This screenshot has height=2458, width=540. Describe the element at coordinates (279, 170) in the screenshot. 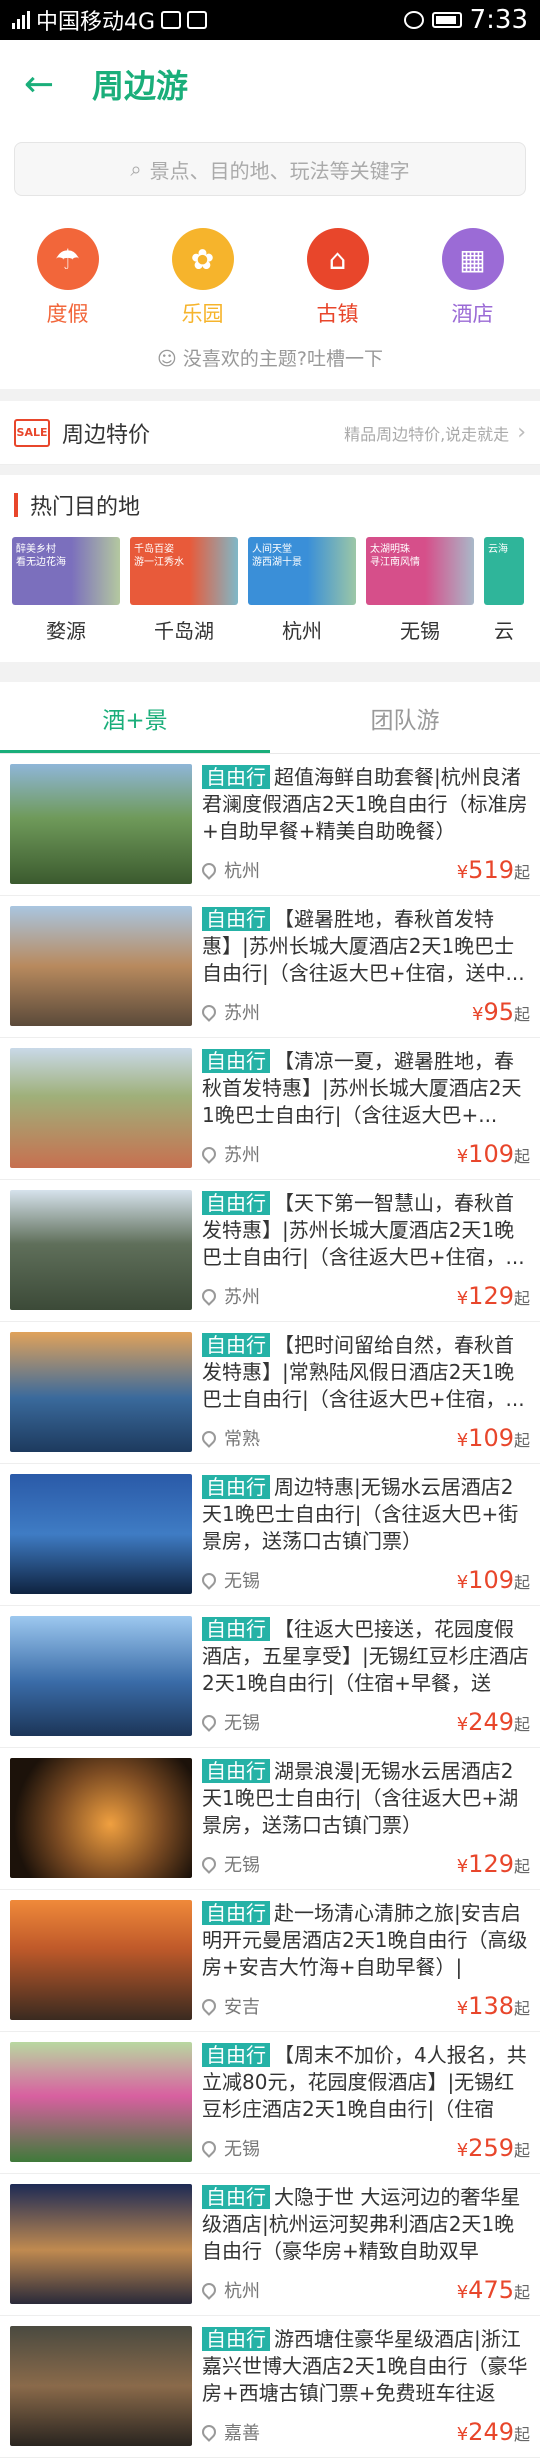

I see `search-placeholder: 景点、目的地、玩法等关键字` at that location.